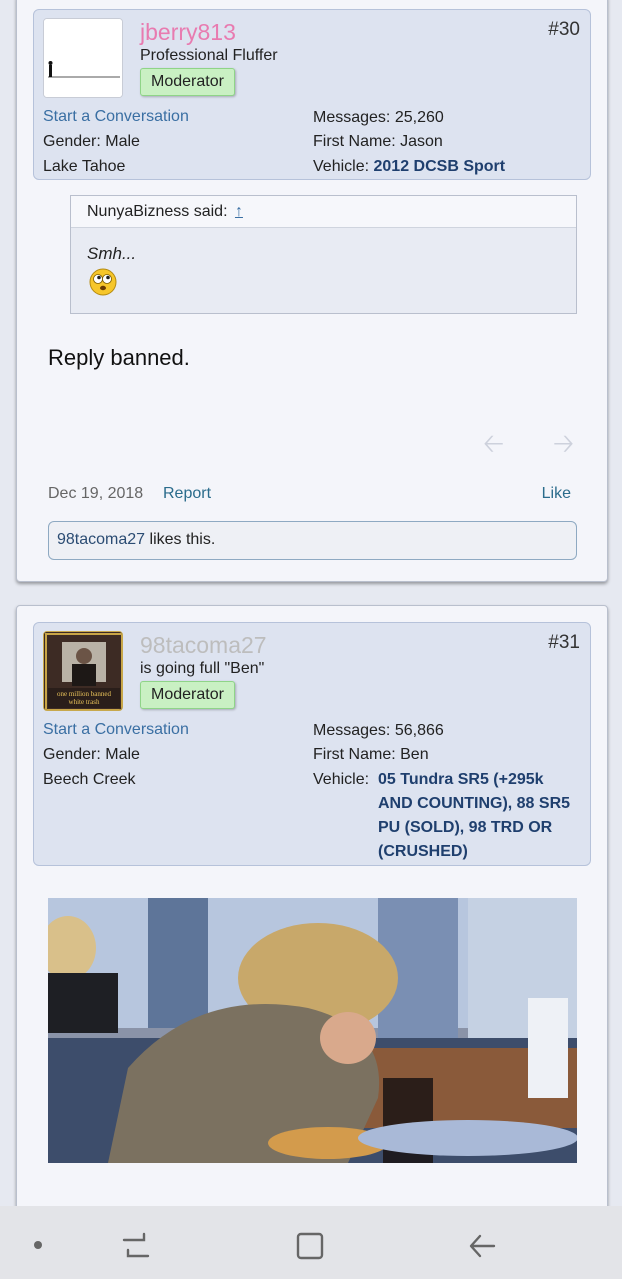  I want to click on messages-row: Messages: 56,866, so click(378, 731).